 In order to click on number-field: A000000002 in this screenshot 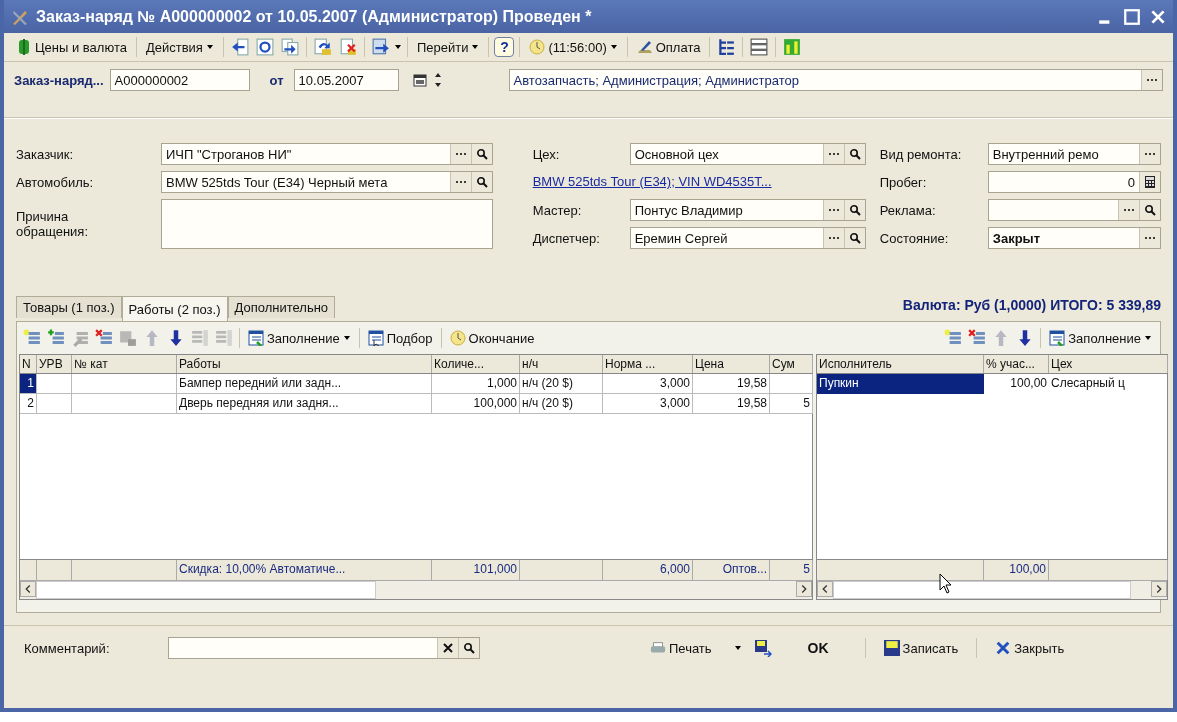, I will do `click(179, 80)`.